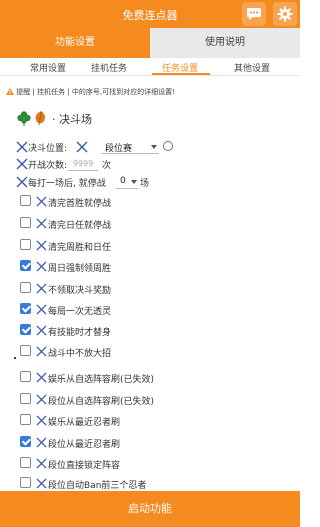  Describe the element at coordinates (80, 269) in the screenshot. I see `option-label: 周日强制领周胜` at that location.